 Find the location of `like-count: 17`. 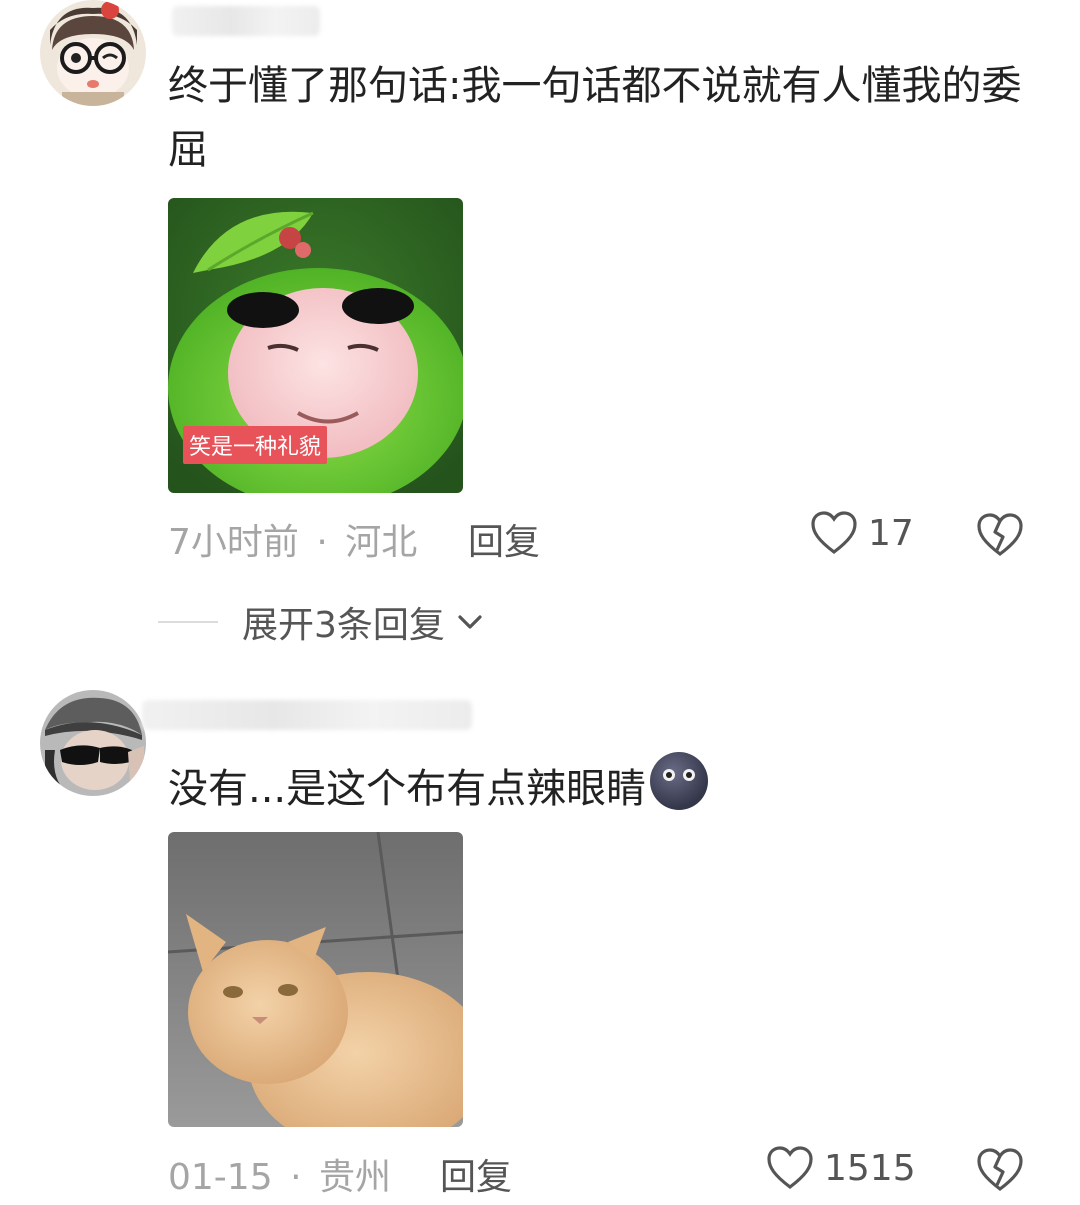

like-count: 17 is located at coordinates (891, 533).